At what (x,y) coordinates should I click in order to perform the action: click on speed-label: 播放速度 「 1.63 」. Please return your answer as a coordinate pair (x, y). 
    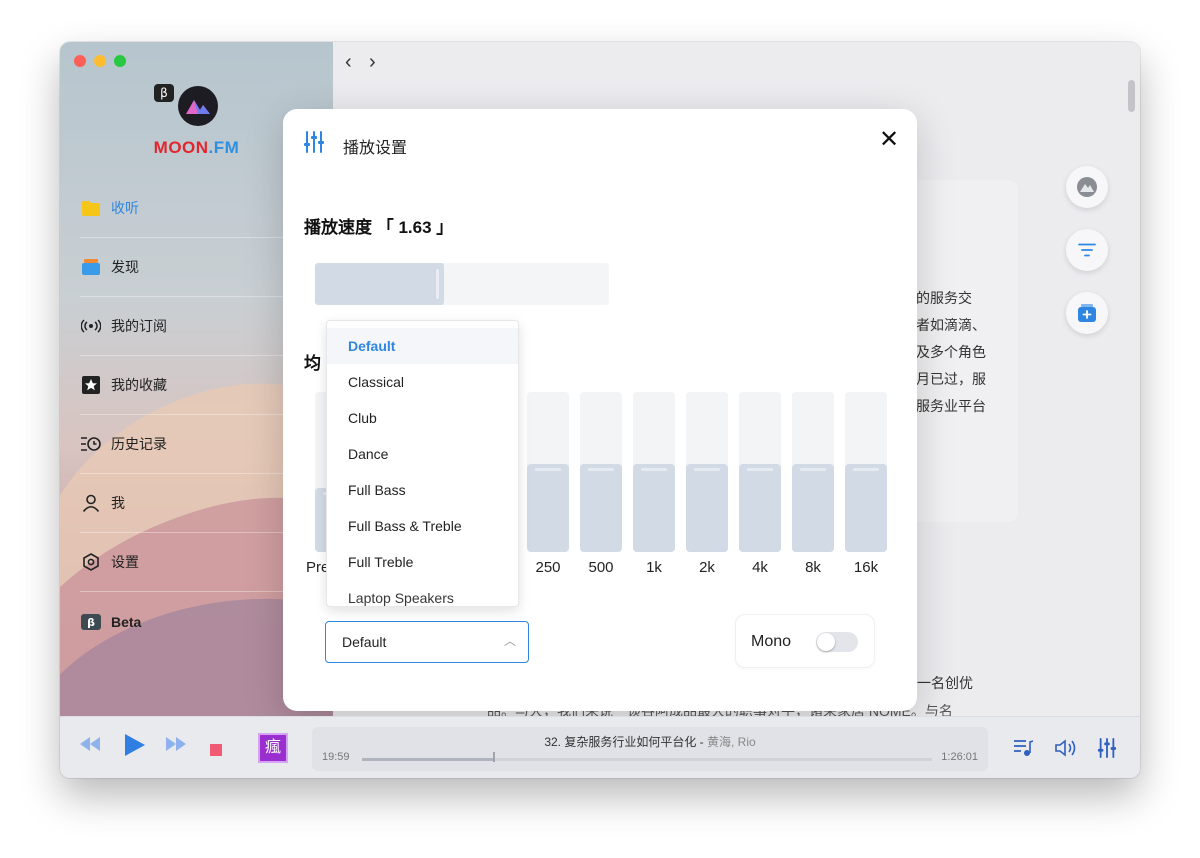
    Looking at the image, I should click on (379, 227).